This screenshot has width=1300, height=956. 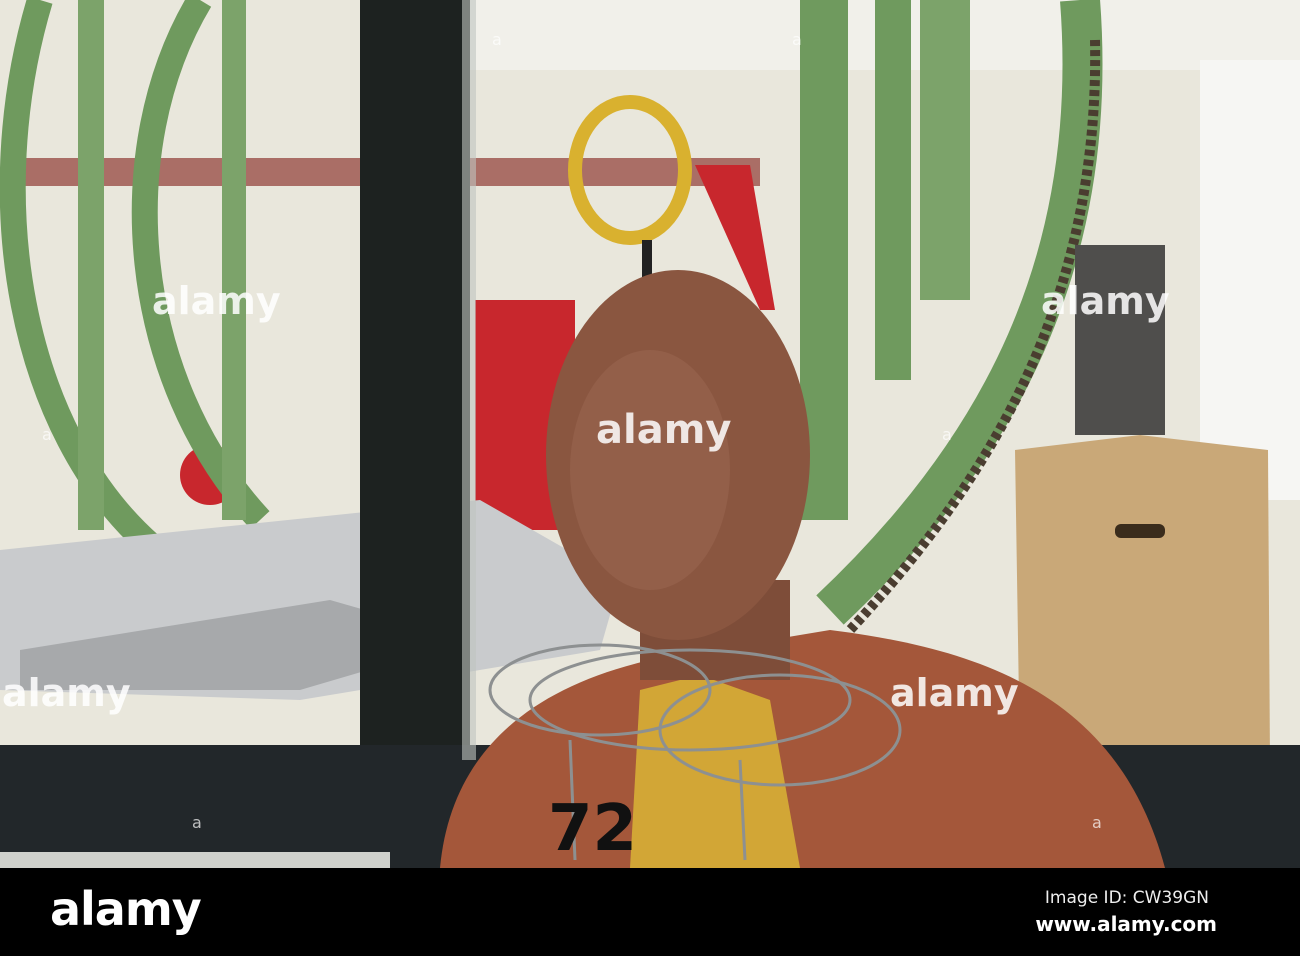 I want to click on window-frame-vertical, so click(x=415, y=434).